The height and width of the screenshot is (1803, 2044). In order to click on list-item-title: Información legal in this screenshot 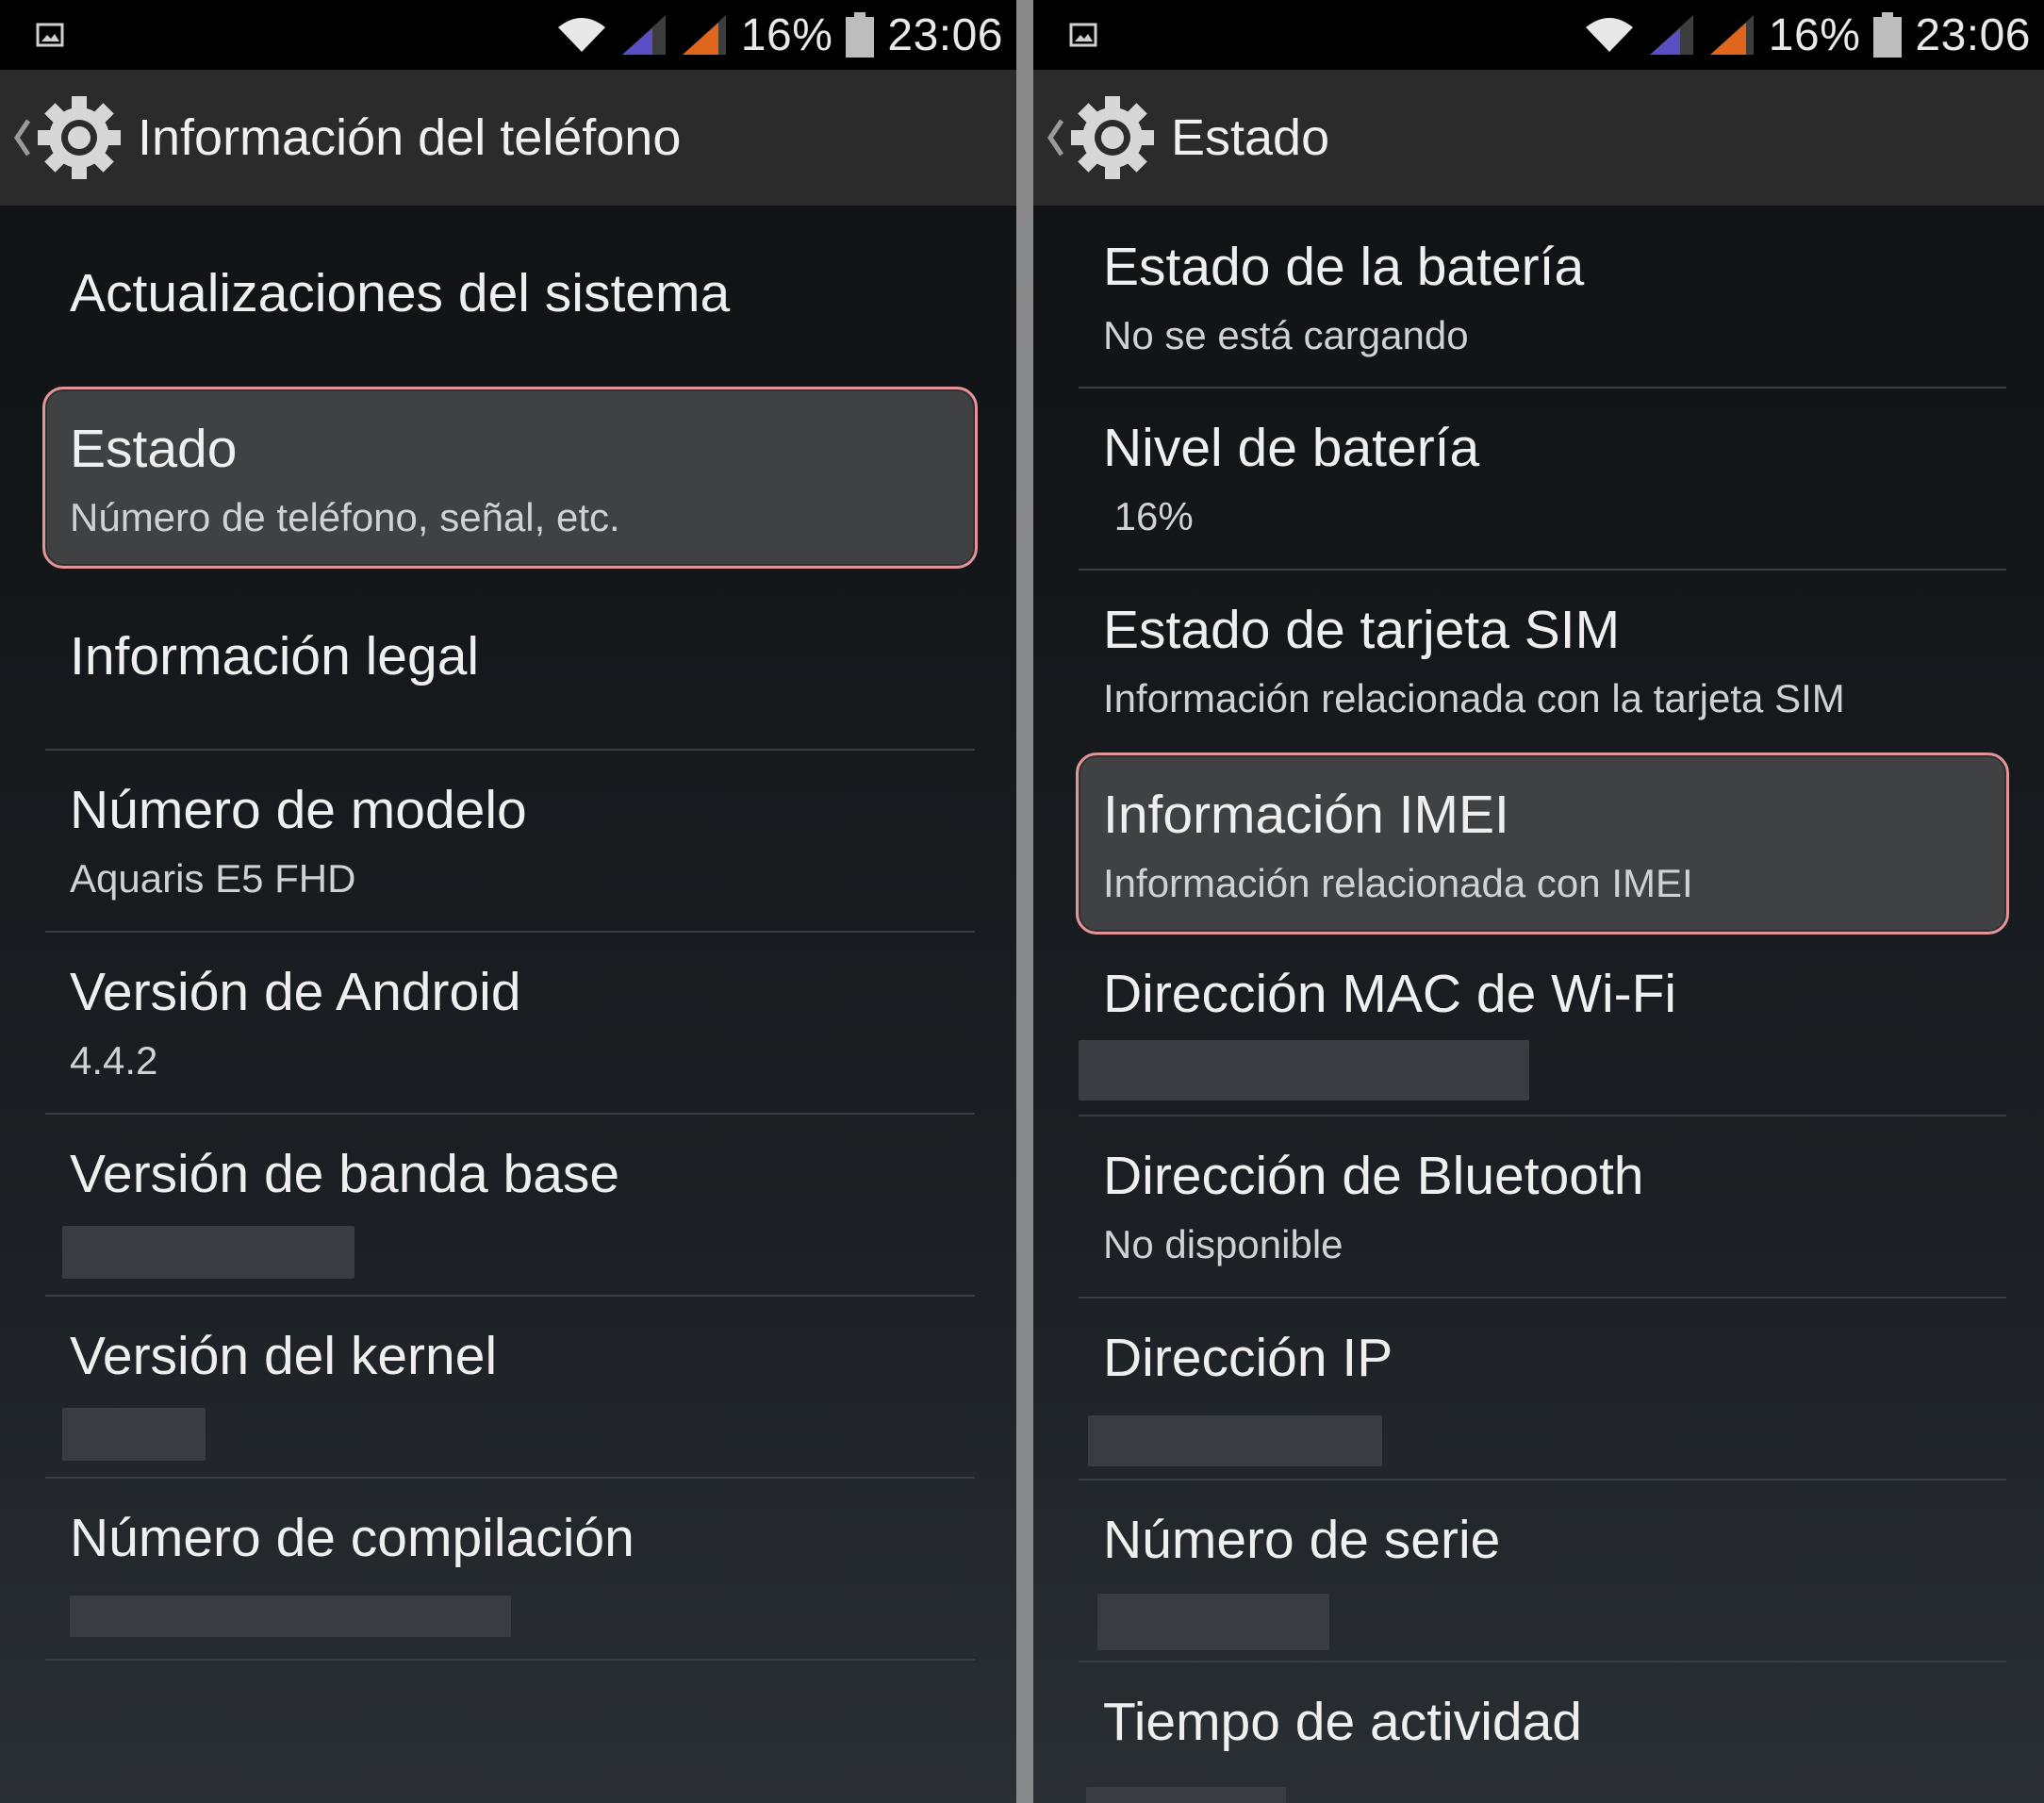, I will do `click(275, 656)`.